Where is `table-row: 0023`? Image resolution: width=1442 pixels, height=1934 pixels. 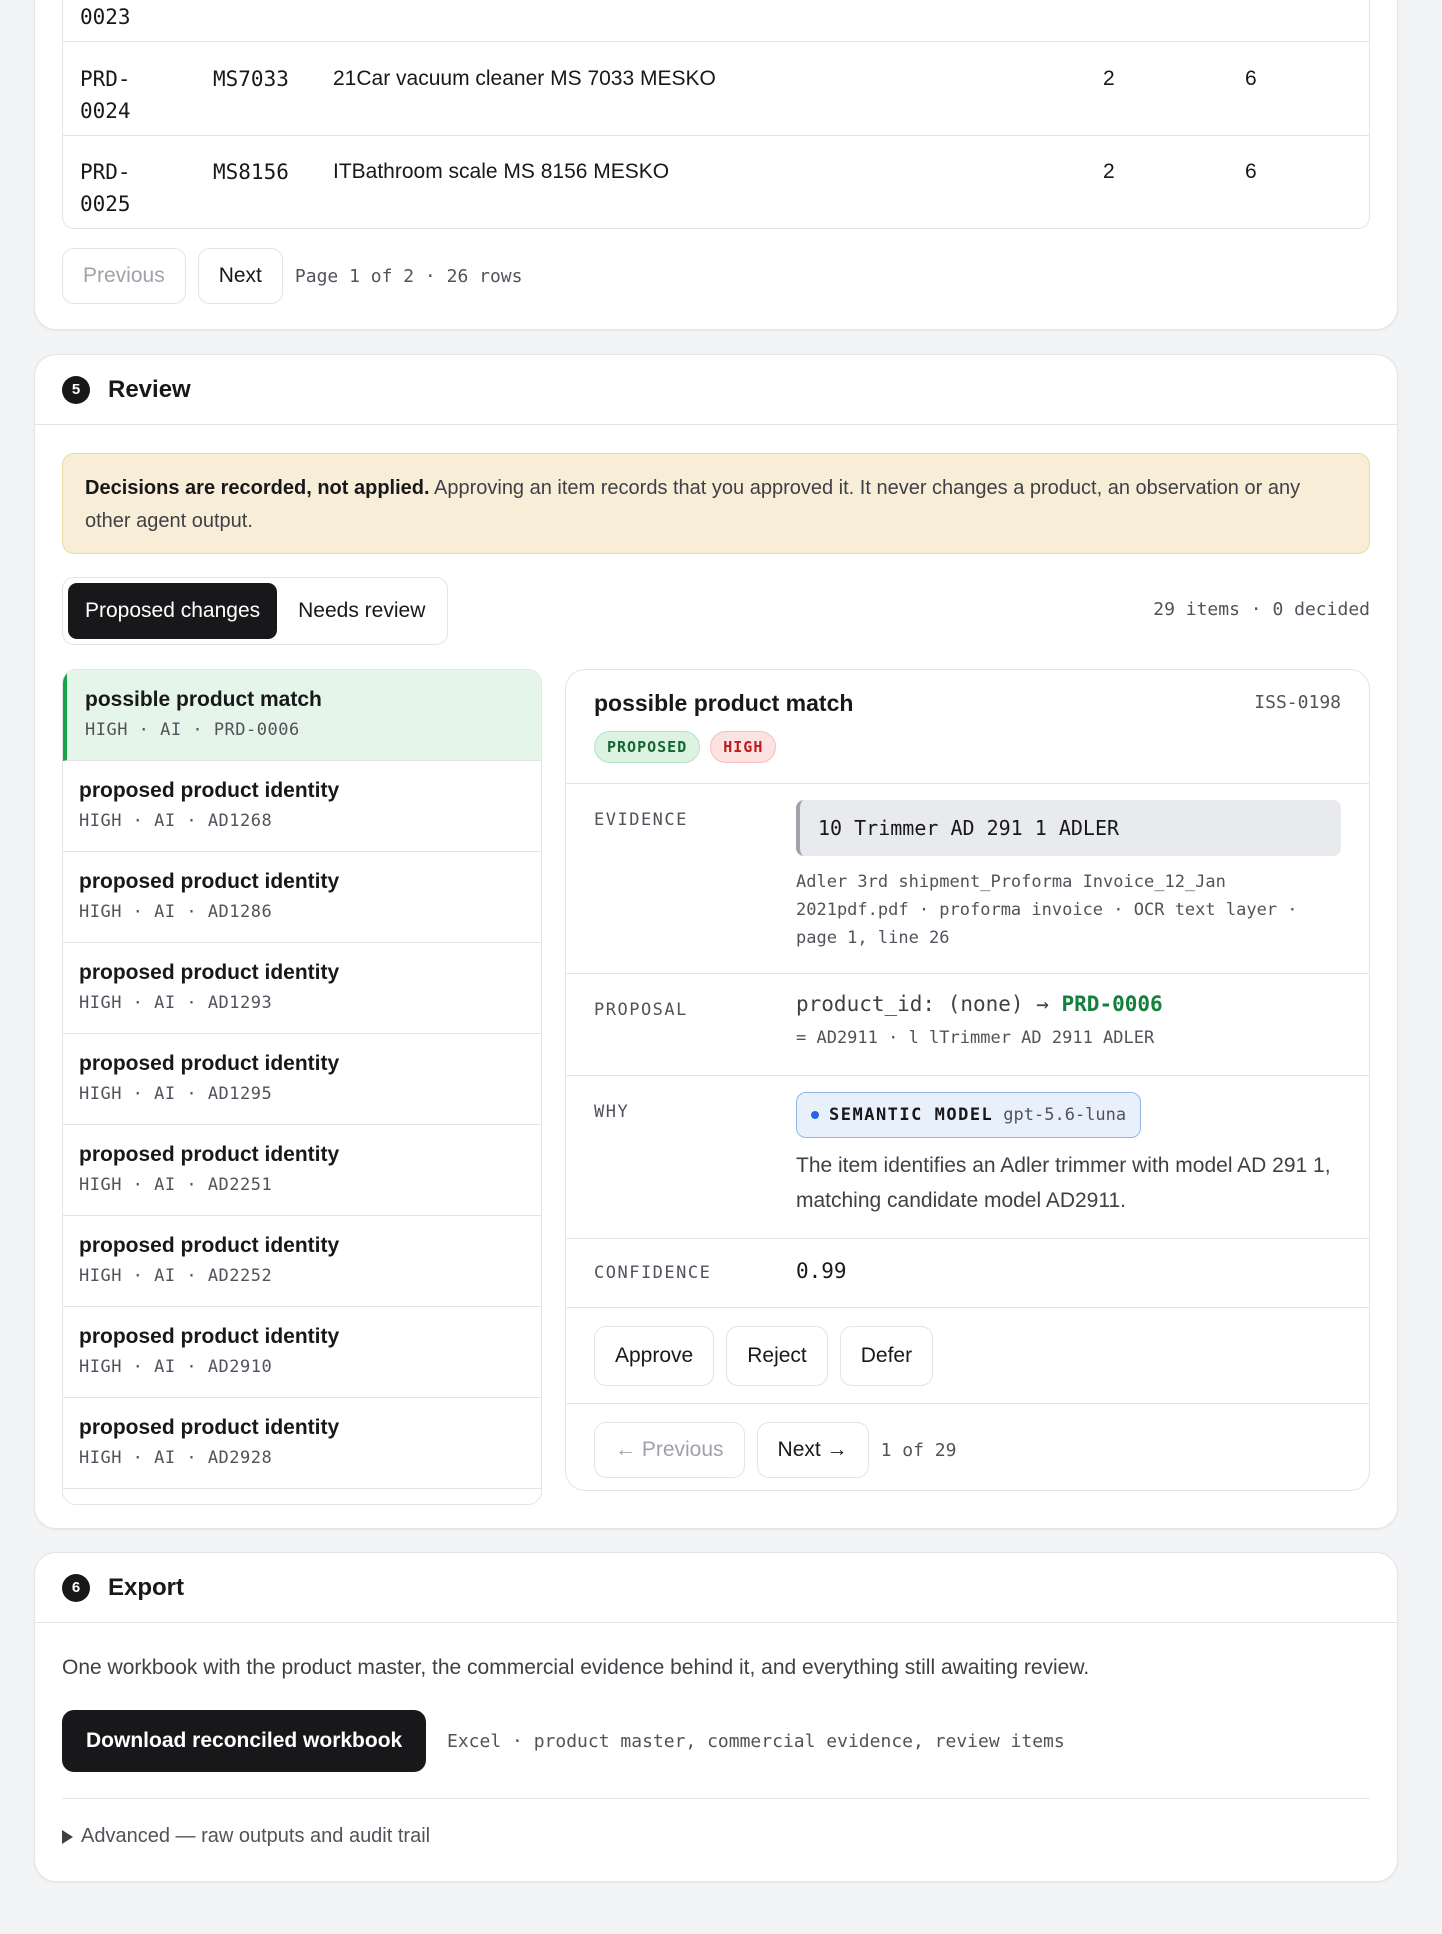
table-row: 0023 is located at coordinates (716, 21).